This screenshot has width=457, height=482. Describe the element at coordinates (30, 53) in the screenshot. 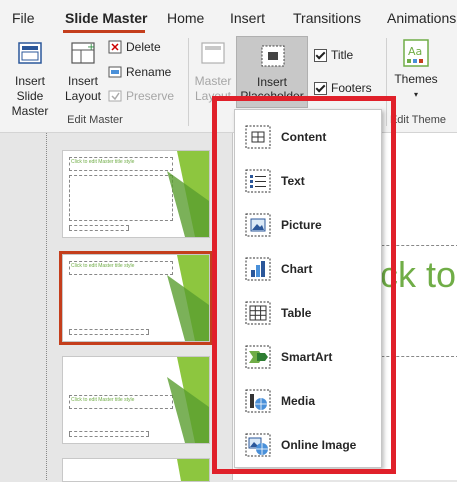

I see `insert-slide-master-icon` at that location.